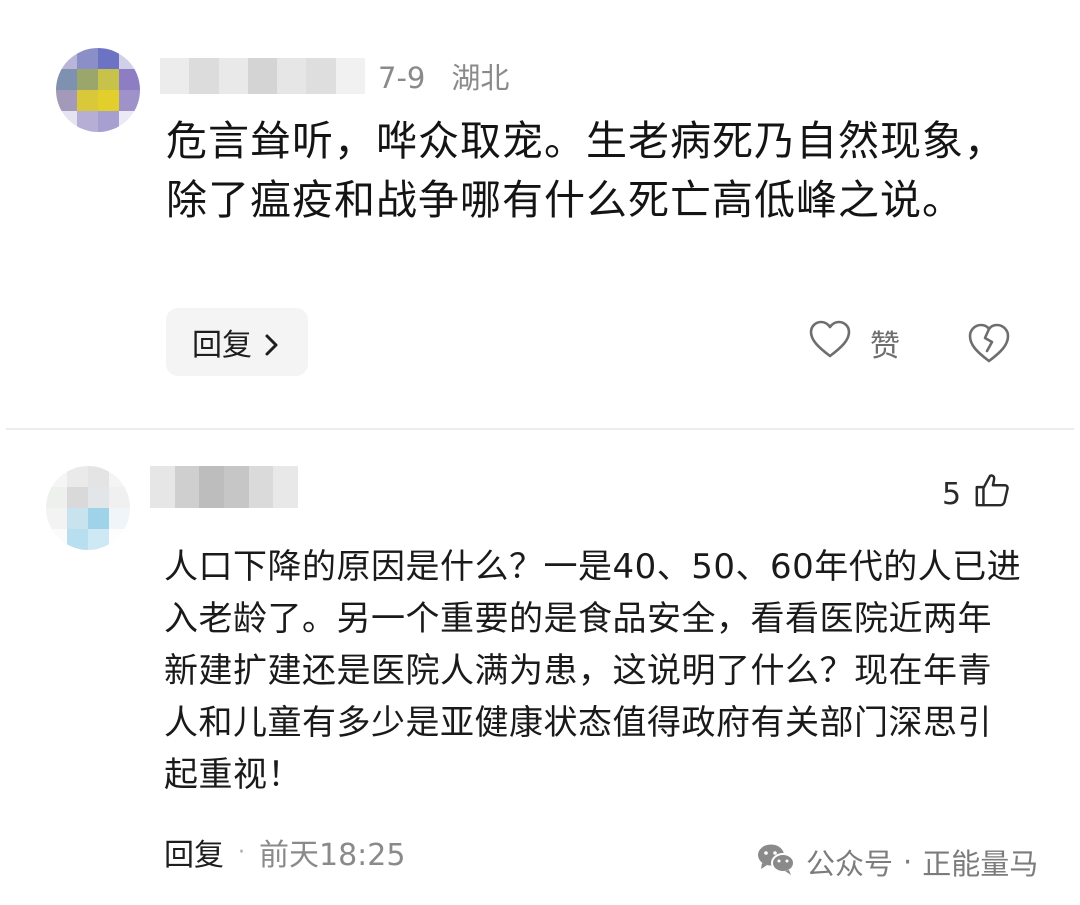 This screenshot has height=905, width=1080. What do you see at coordinates (272, 343) in the screenshot?
I see `chevron-right-icon` at bounding box center [272, 343].